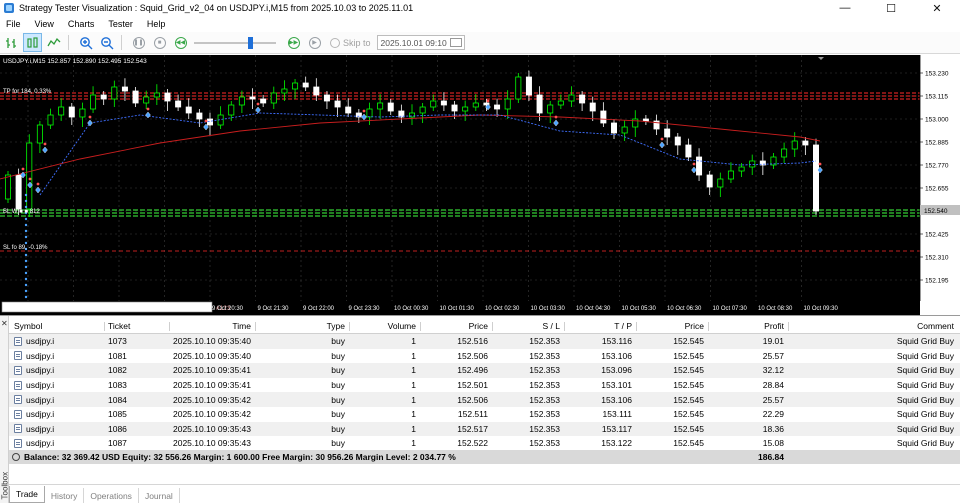 This screenshot has height=503, width=960. Describe the element at coordinates (455, 42) in the screenshot. I see `calendar-icon` at that location.